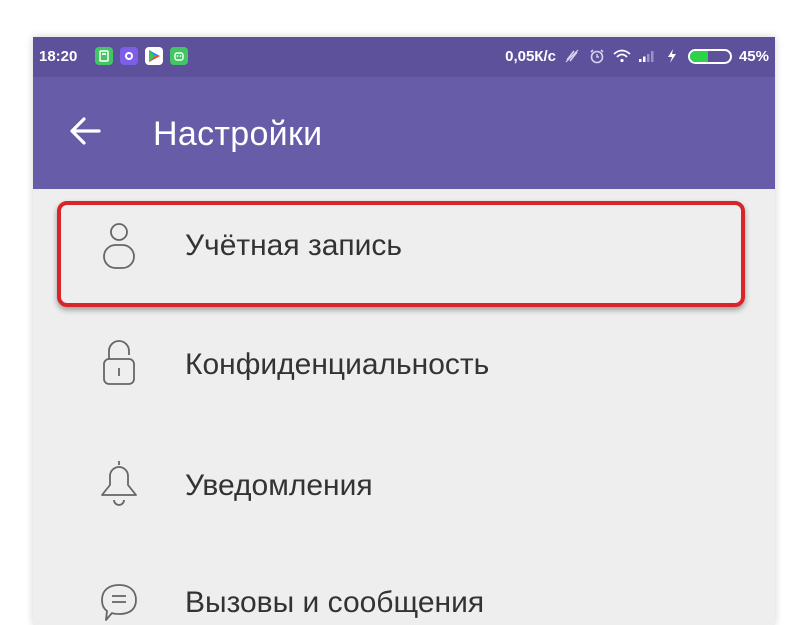 This screenshot has width=807, height=625. What do you see at coordinates (337, 364) in the screenshot?
I see `settings-item-label: Конфиденциальность` at bounding box center [337, 364].